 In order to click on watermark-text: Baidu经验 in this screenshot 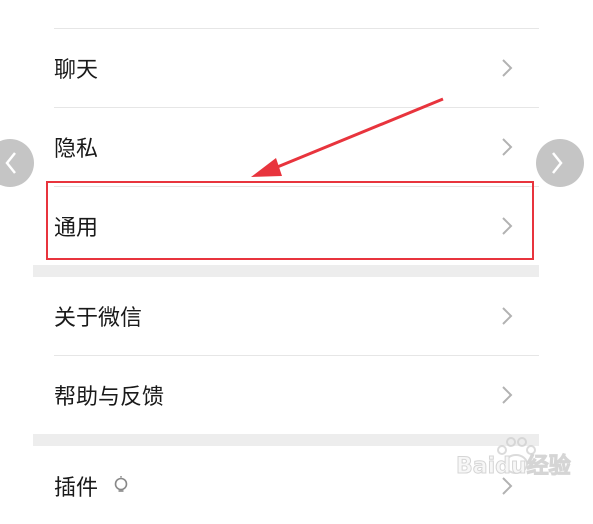, I will do `click(514, 467)`.